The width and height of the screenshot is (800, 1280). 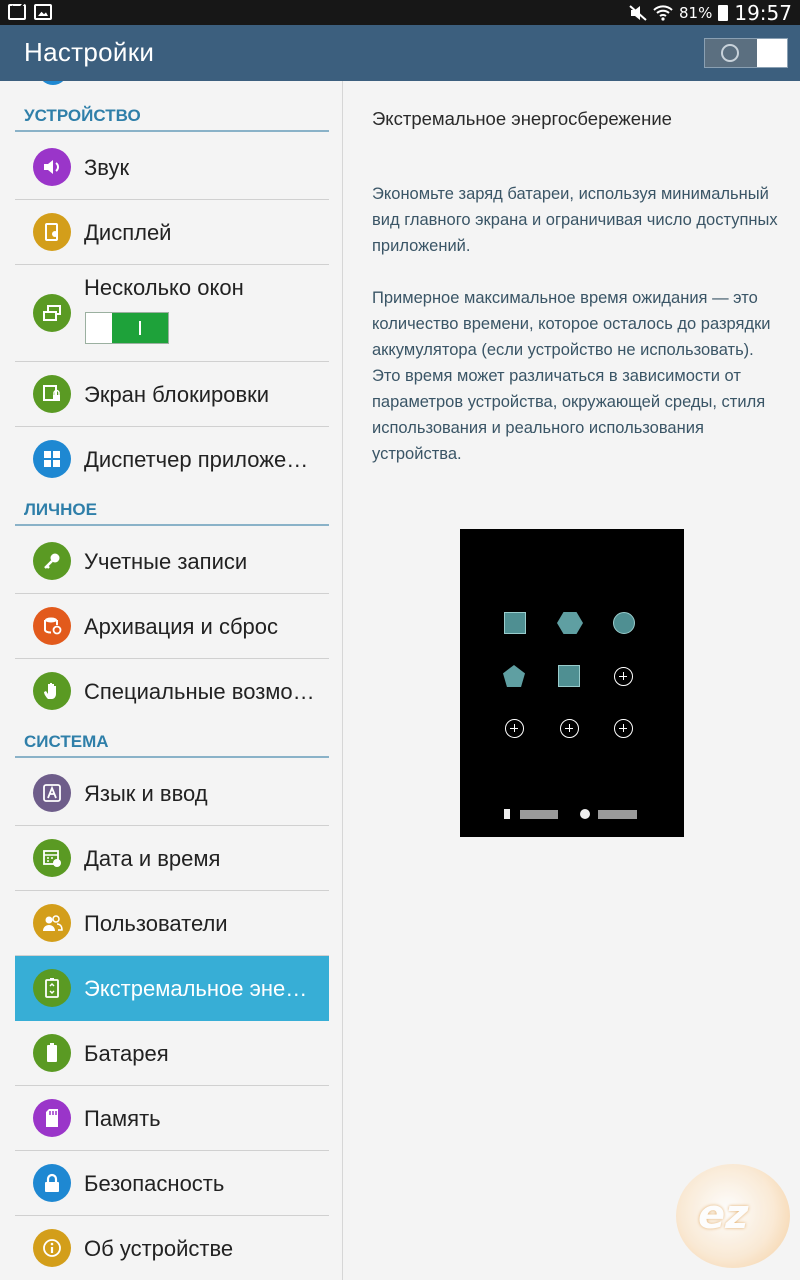 I want to click on item-label: Учетные записи, so click(x=166, y=561).